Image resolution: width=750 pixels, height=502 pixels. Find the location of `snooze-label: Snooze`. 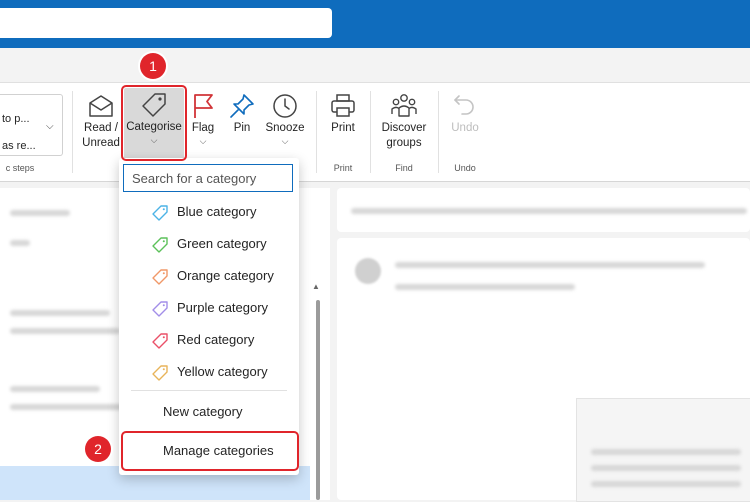

snooze-label: Snooze is located at coordinates (285, 128).